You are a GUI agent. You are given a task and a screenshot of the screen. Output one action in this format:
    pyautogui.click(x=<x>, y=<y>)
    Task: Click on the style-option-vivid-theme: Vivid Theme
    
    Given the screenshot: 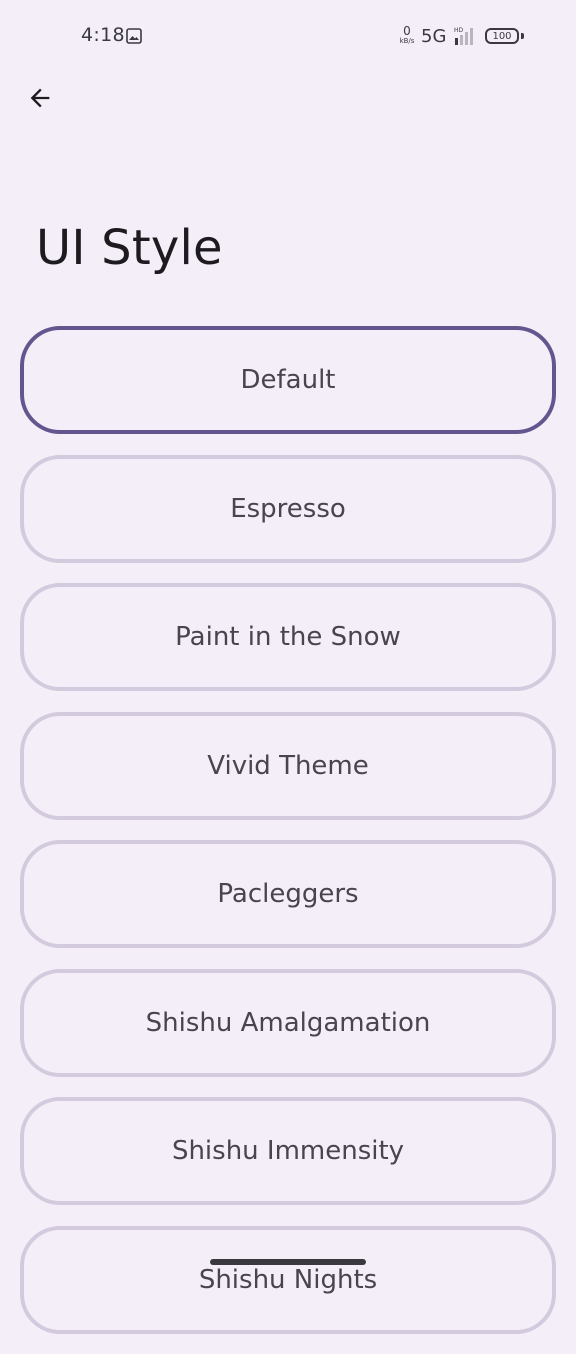 What is the action you would take?
    pyautogui.click(x=288, y=765)
    